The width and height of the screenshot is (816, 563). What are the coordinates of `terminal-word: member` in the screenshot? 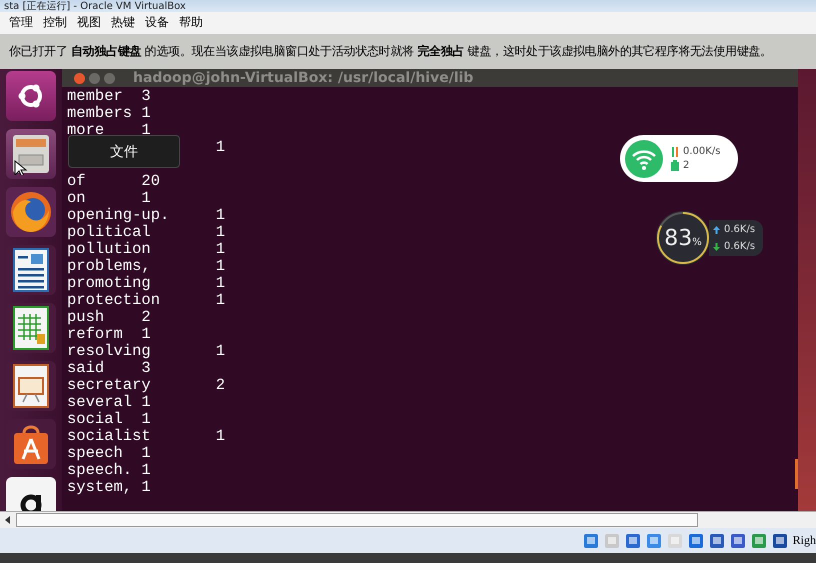 It's located at (95, 97).